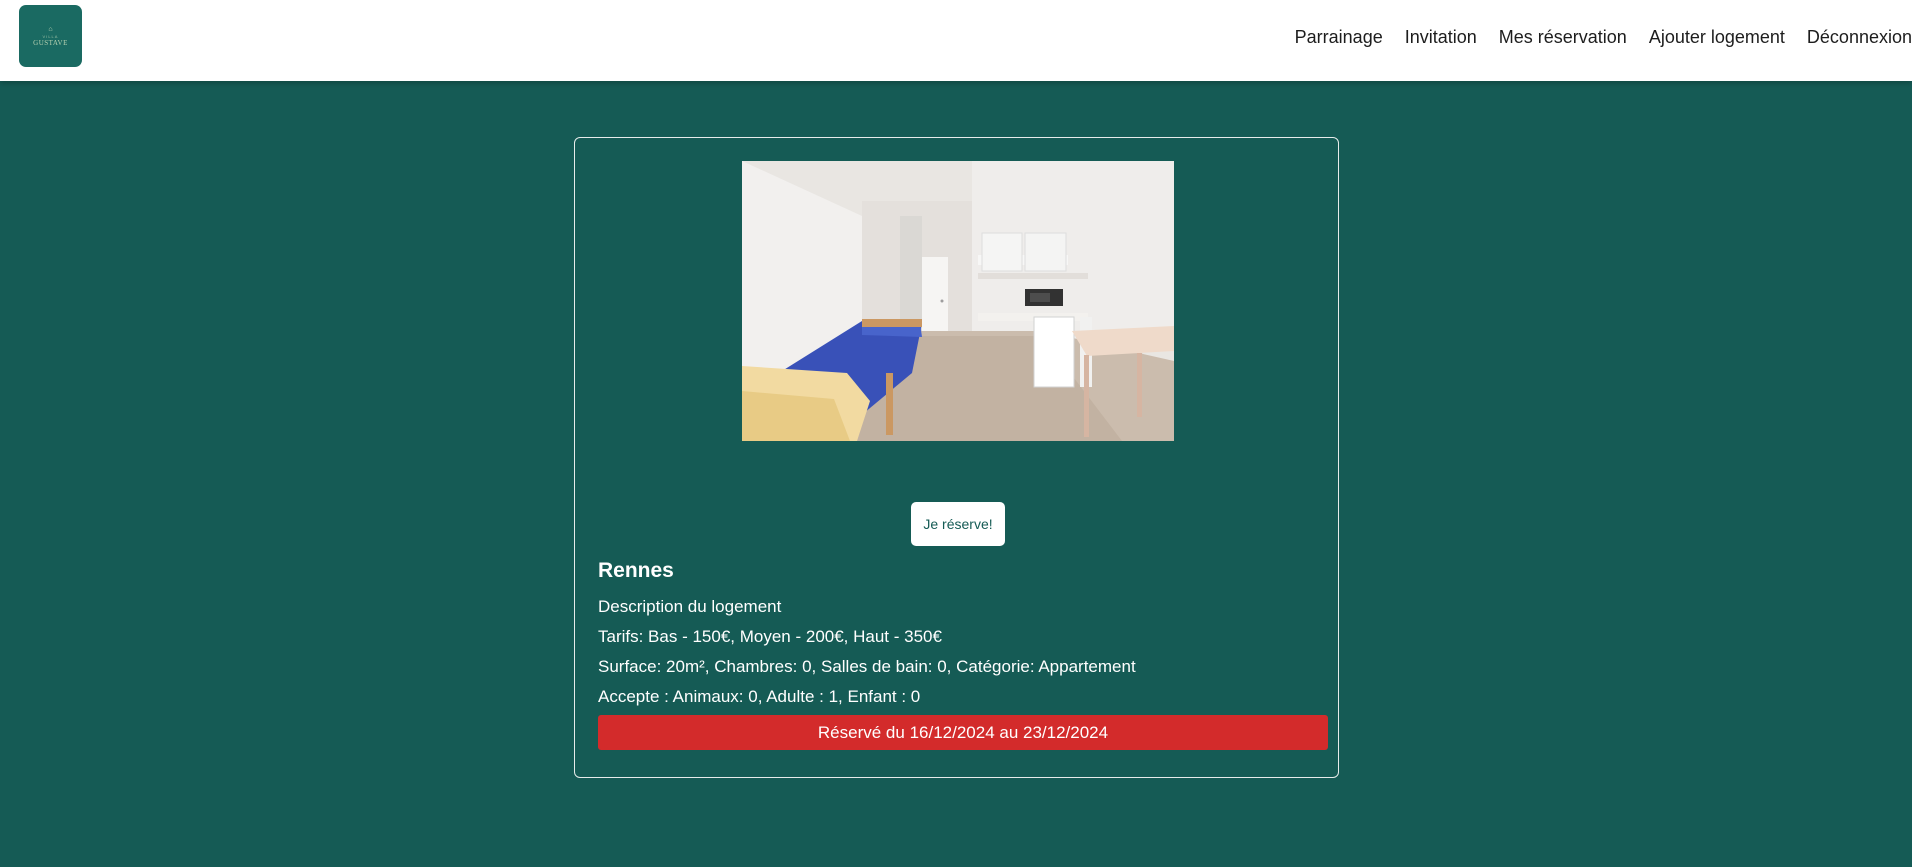 This screenshot has width=1912, height=867. Describe the element at coordinates (1339, 37) in the screenshot. I see `nav-link-parrainage: Parrainage` at that location.